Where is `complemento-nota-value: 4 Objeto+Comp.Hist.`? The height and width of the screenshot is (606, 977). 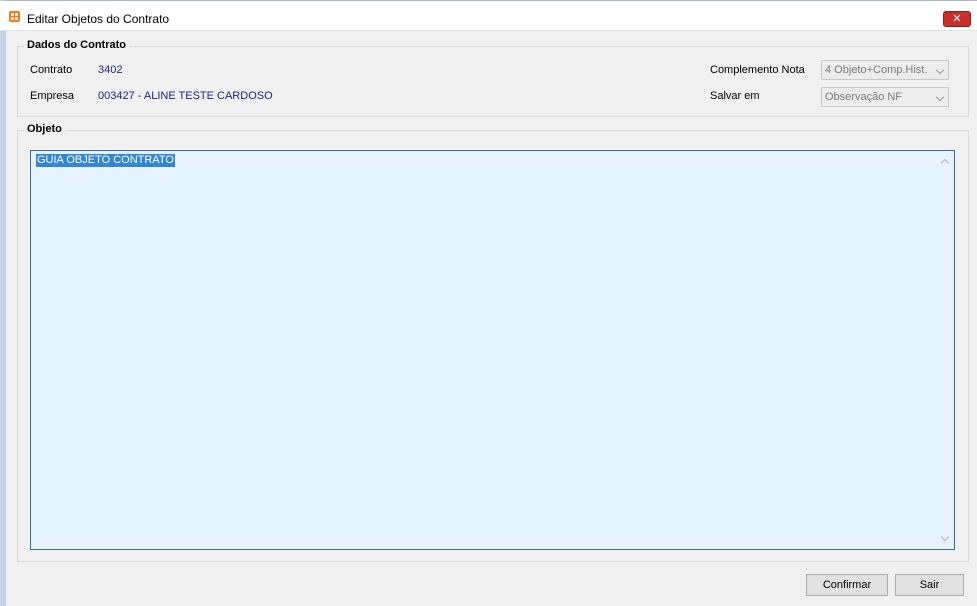
complemento-nota-value: 4 Objeto+Comp.Hist. is located at coordinates (876, 70).